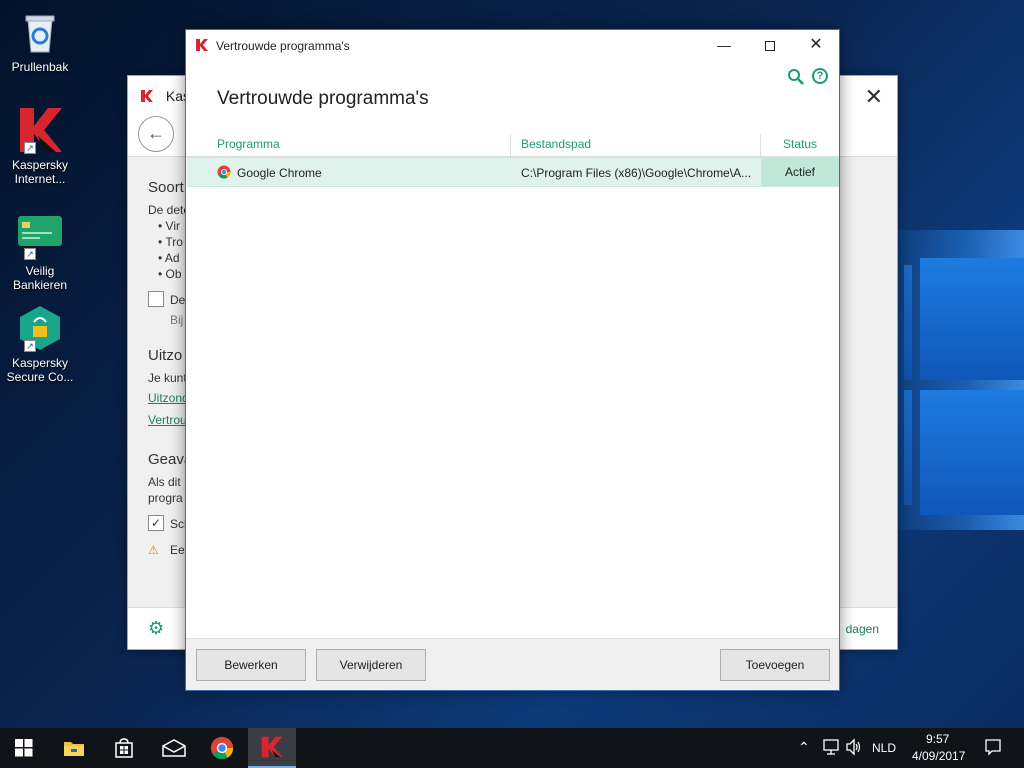 The width and height of the screenshot is (1024, 768). I want to click on column-header-status: Status, so click(800, 147).